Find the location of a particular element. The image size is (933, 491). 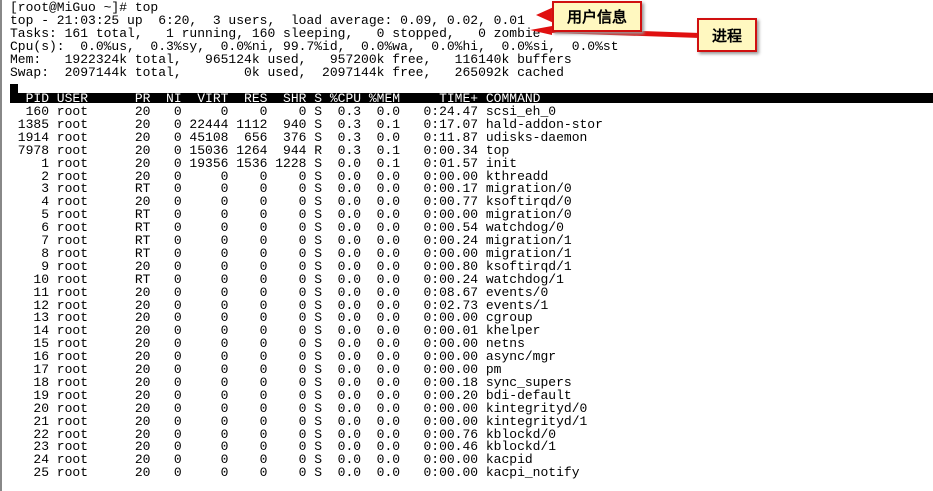

callout-user-info: 用户信息 is located at coordinates (597, 16).